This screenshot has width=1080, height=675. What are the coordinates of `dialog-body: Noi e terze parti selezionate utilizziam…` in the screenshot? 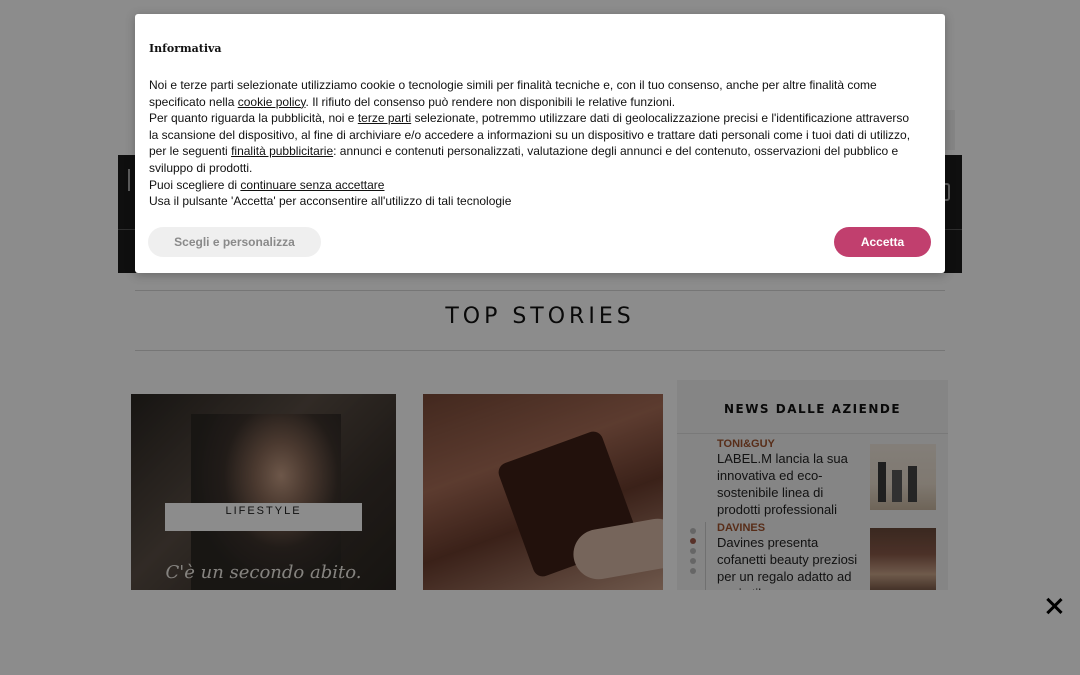 It's located at (534, 143).